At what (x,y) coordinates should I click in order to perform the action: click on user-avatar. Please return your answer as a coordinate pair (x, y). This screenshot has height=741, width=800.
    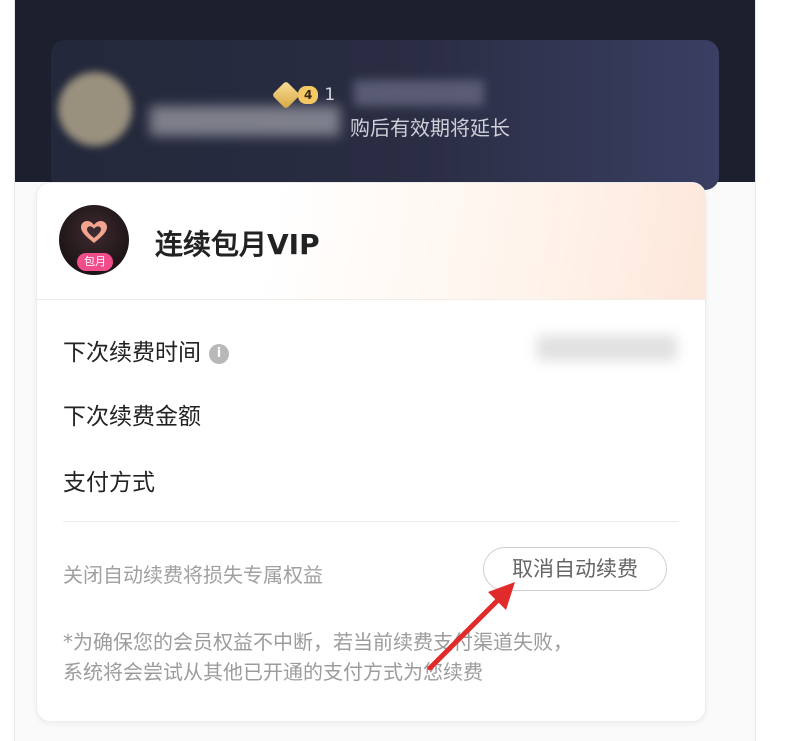
    Looking at the image, I should click on (95, 109).